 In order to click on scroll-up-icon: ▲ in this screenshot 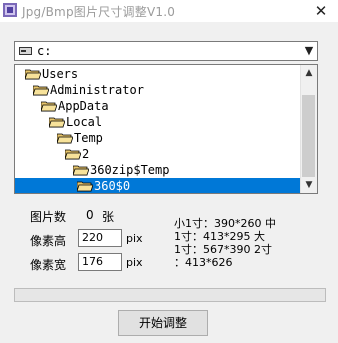, I will do `click(309, 73)`.